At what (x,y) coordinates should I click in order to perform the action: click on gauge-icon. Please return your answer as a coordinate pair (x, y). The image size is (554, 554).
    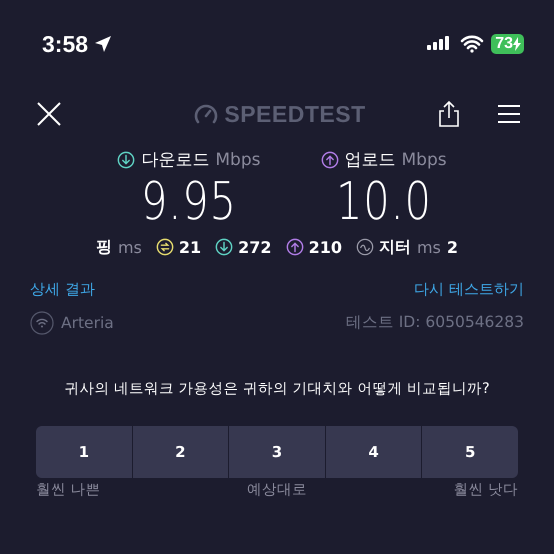
    Looking at the image, I should click on (206, 114).